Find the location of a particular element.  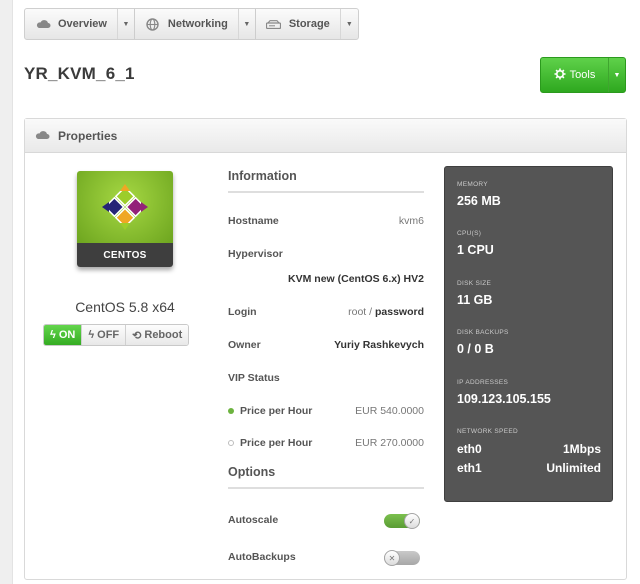

nav-storage: Storage is located at coordinates (298, 24).